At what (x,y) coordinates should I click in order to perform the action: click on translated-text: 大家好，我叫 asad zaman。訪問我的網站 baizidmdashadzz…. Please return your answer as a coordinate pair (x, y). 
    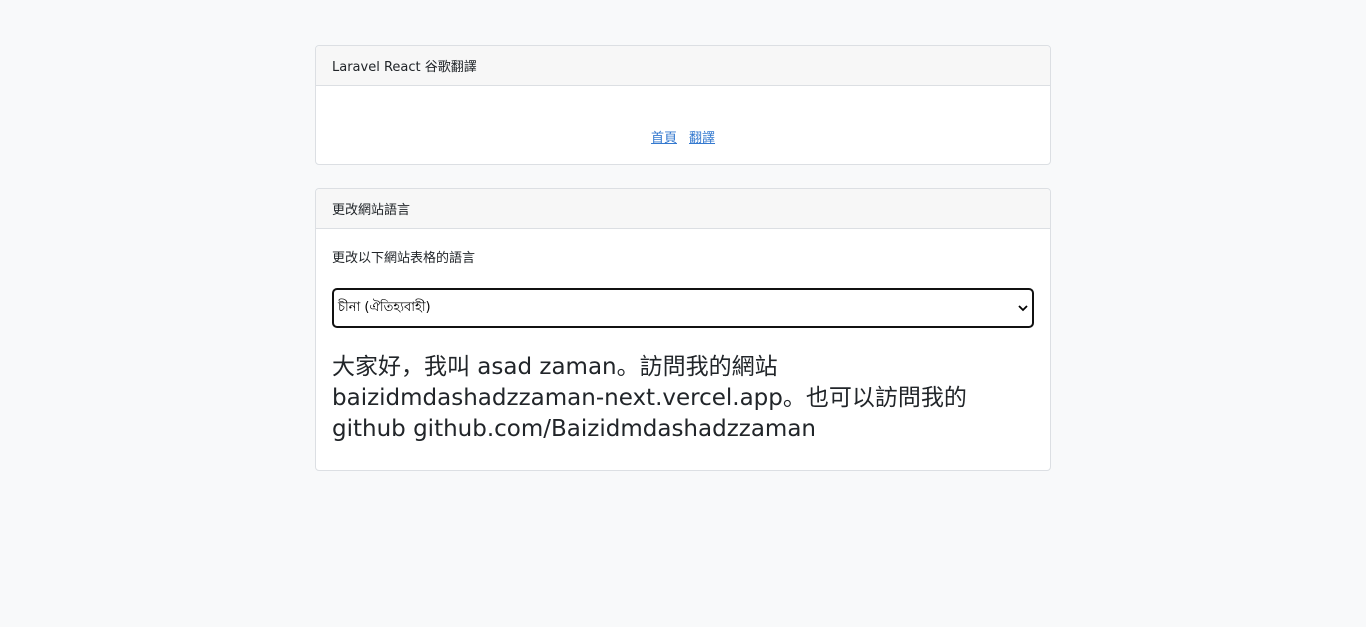
    Looking at the image, I should click on (649, 398).